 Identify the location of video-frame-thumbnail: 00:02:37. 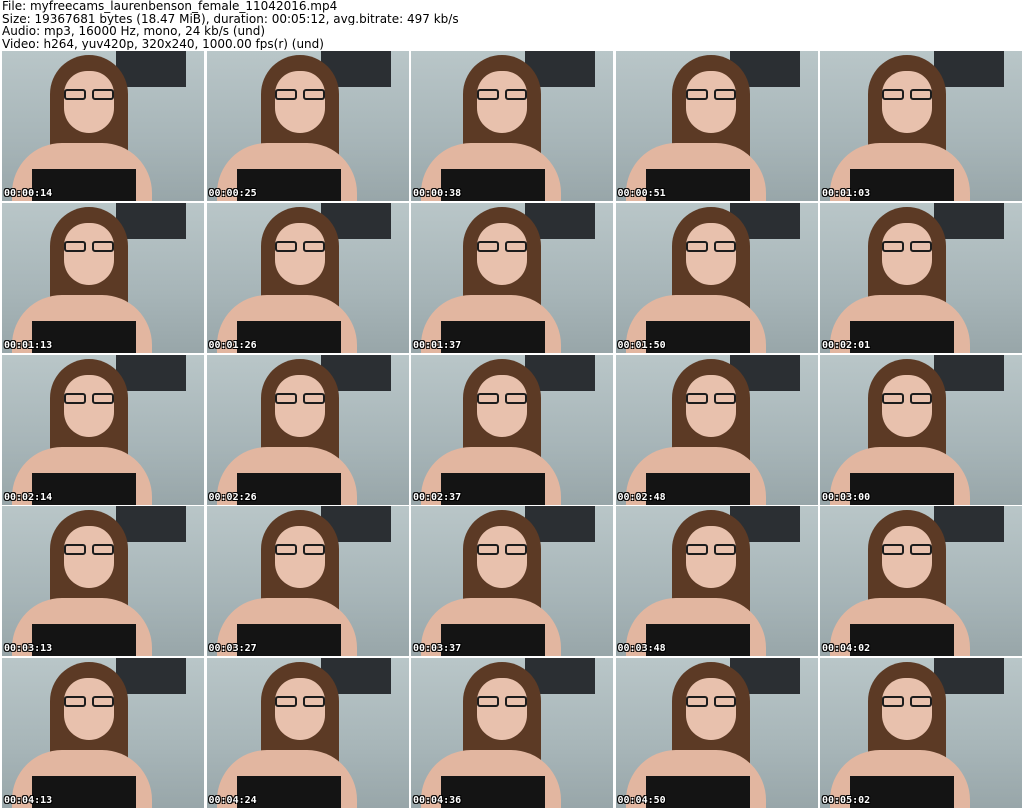
(512, 429).